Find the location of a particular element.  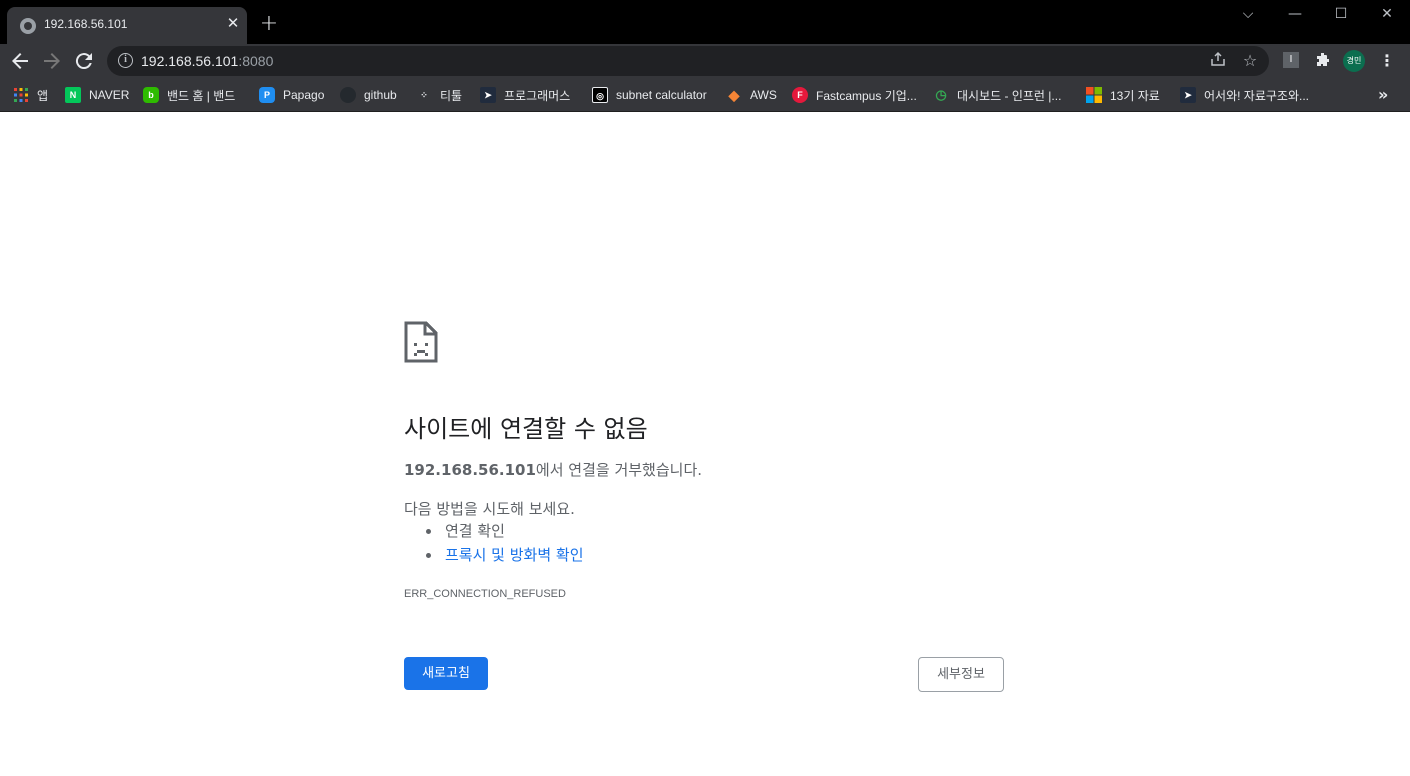

bookmark-github: github is located at coordinates (368, 95).